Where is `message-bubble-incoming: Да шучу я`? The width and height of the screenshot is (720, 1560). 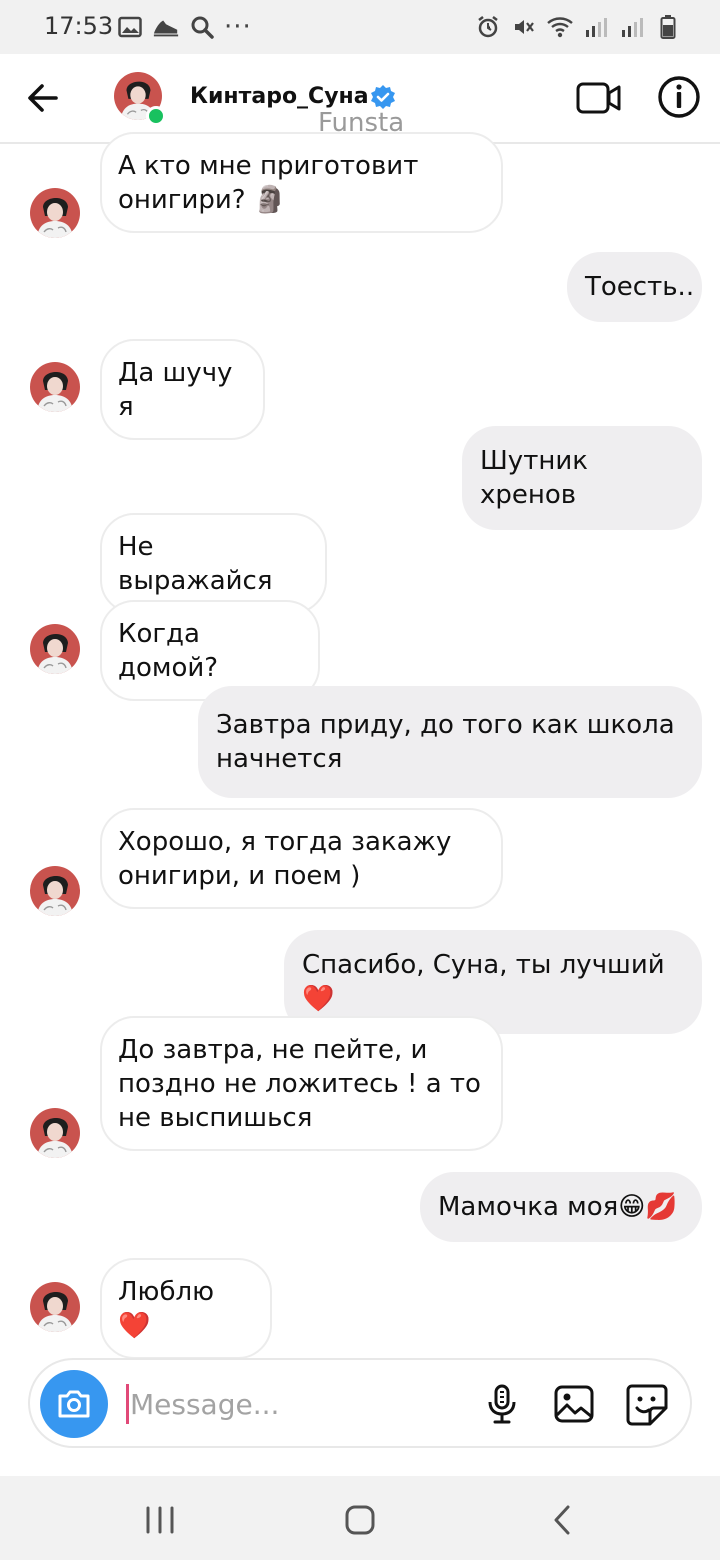 message-bubble-incoming: Да шучу я is located at coordinates (182, 389).